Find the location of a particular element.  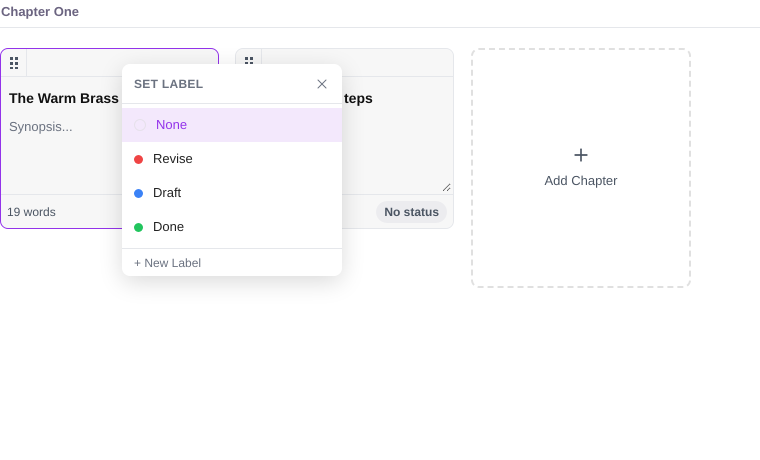

chapter-title: teps is located at coordinates (358, 98).